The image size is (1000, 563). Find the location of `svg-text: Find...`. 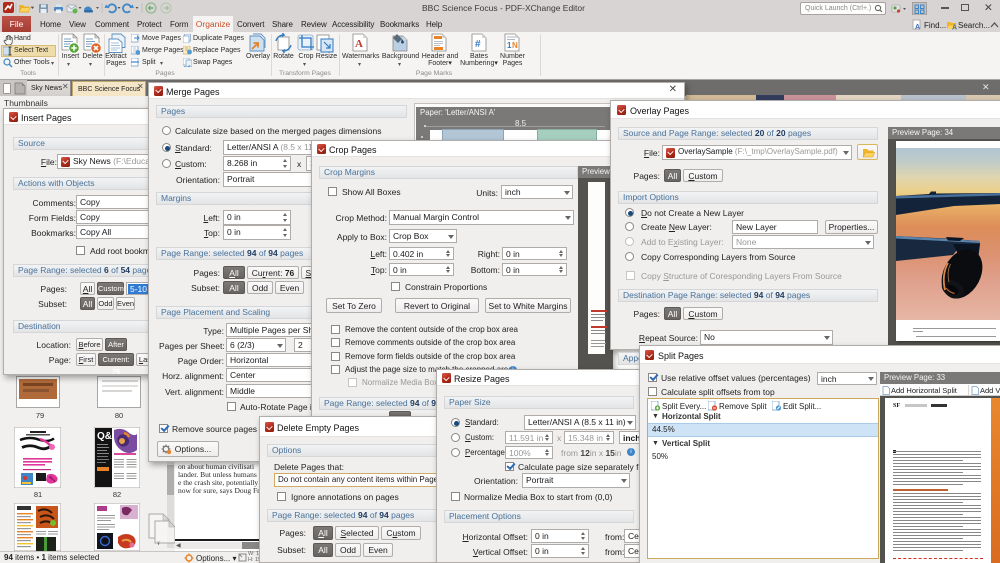

svg-text: Find... is located at coordinates (935, 25).